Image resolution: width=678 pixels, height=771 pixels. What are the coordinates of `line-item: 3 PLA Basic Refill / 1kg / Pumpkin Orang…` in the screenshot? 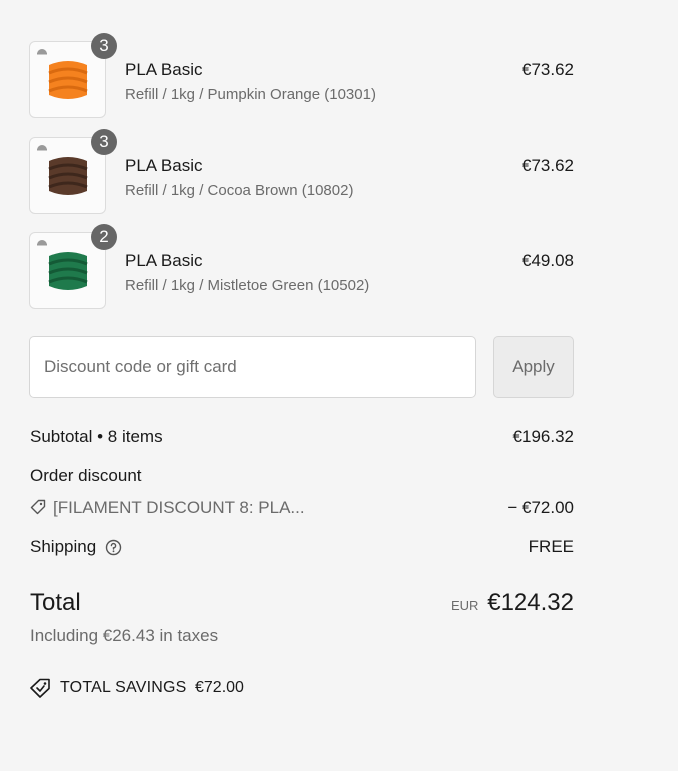 It's located at (301, 76).